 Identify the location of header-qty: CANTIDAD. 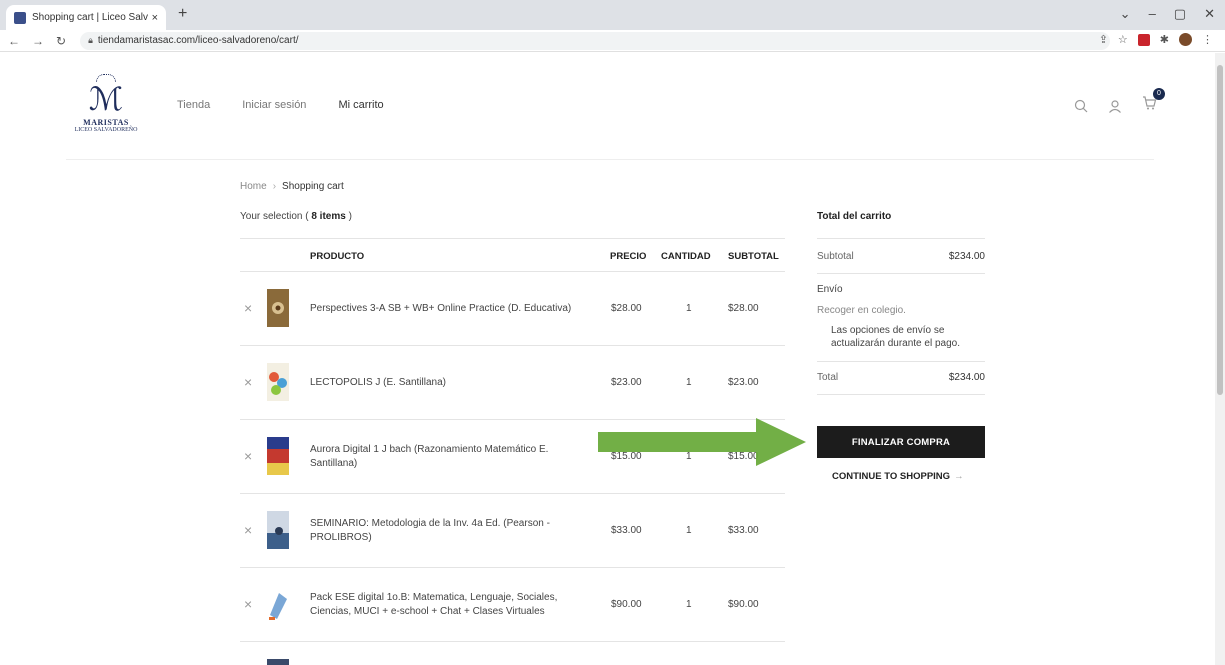
(686, 256).